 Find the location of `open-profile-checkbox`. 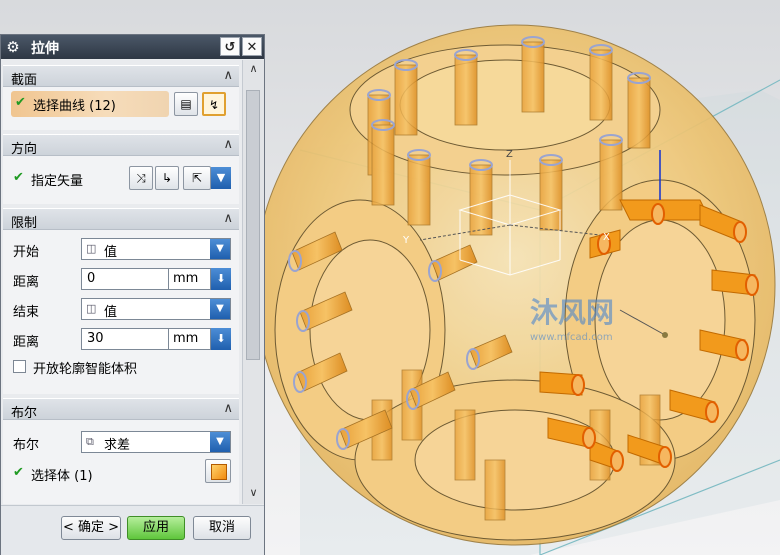

open-profile-checkbox is located at coordinates (19, 366).